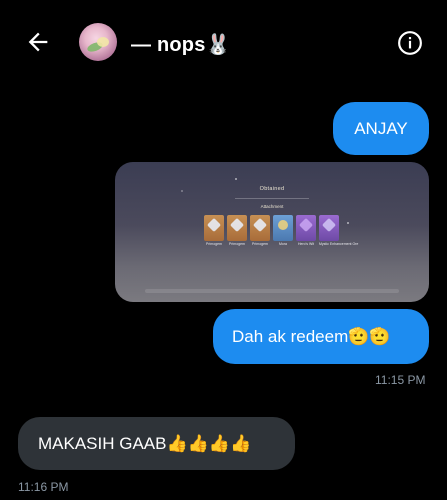  Describe the element at coordinates (306, 230) in the screenshot. I see `reward-item: Hero's Wit` at that location.